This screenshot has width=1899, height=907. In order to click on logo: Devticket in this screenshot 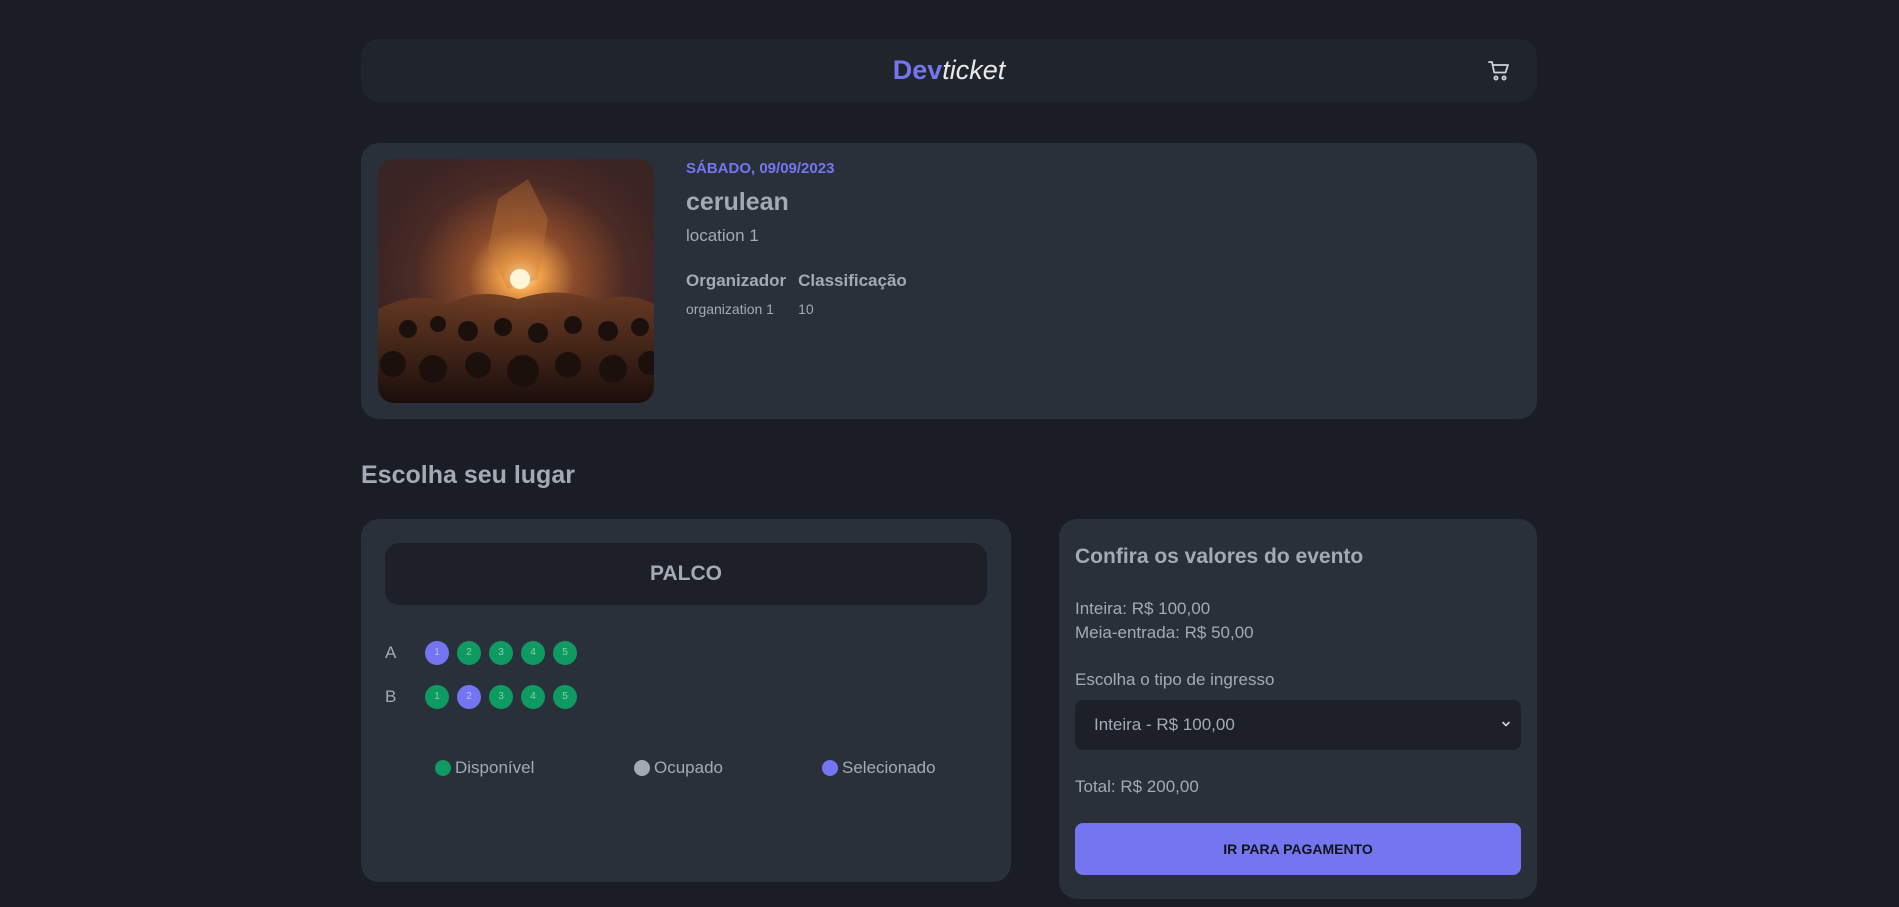, I will do `click(949, 70)`.